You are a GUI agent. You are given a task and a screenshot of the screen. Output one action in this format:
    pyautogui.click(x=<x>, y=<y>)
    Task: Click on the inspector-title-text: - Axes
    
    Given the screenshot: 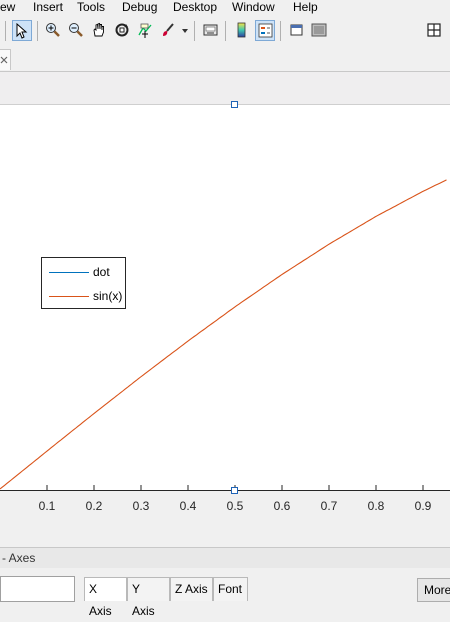 What is the action you would take?
    pyautogui.click(x=19, y=558)
    